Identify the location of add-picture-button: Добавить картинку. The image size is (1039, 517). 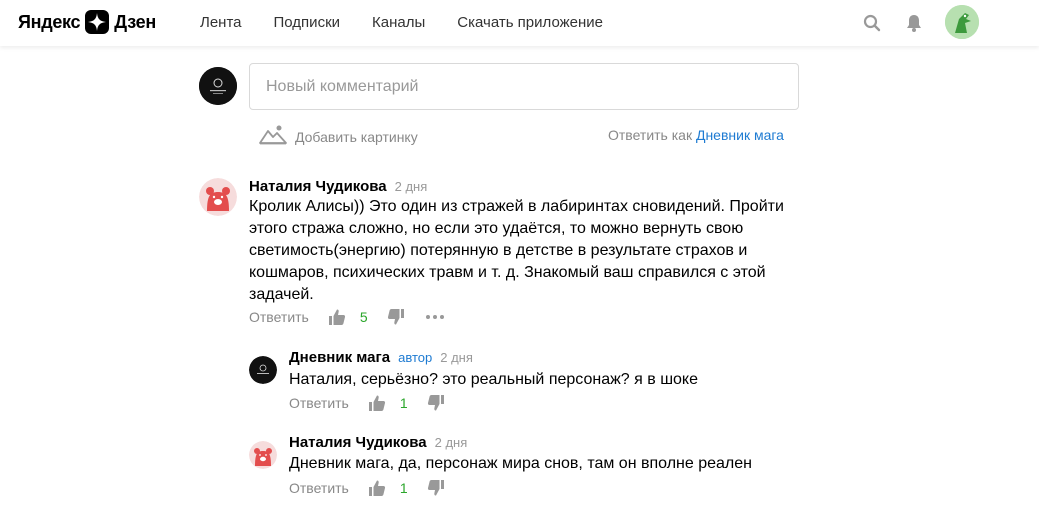
(338, 136).